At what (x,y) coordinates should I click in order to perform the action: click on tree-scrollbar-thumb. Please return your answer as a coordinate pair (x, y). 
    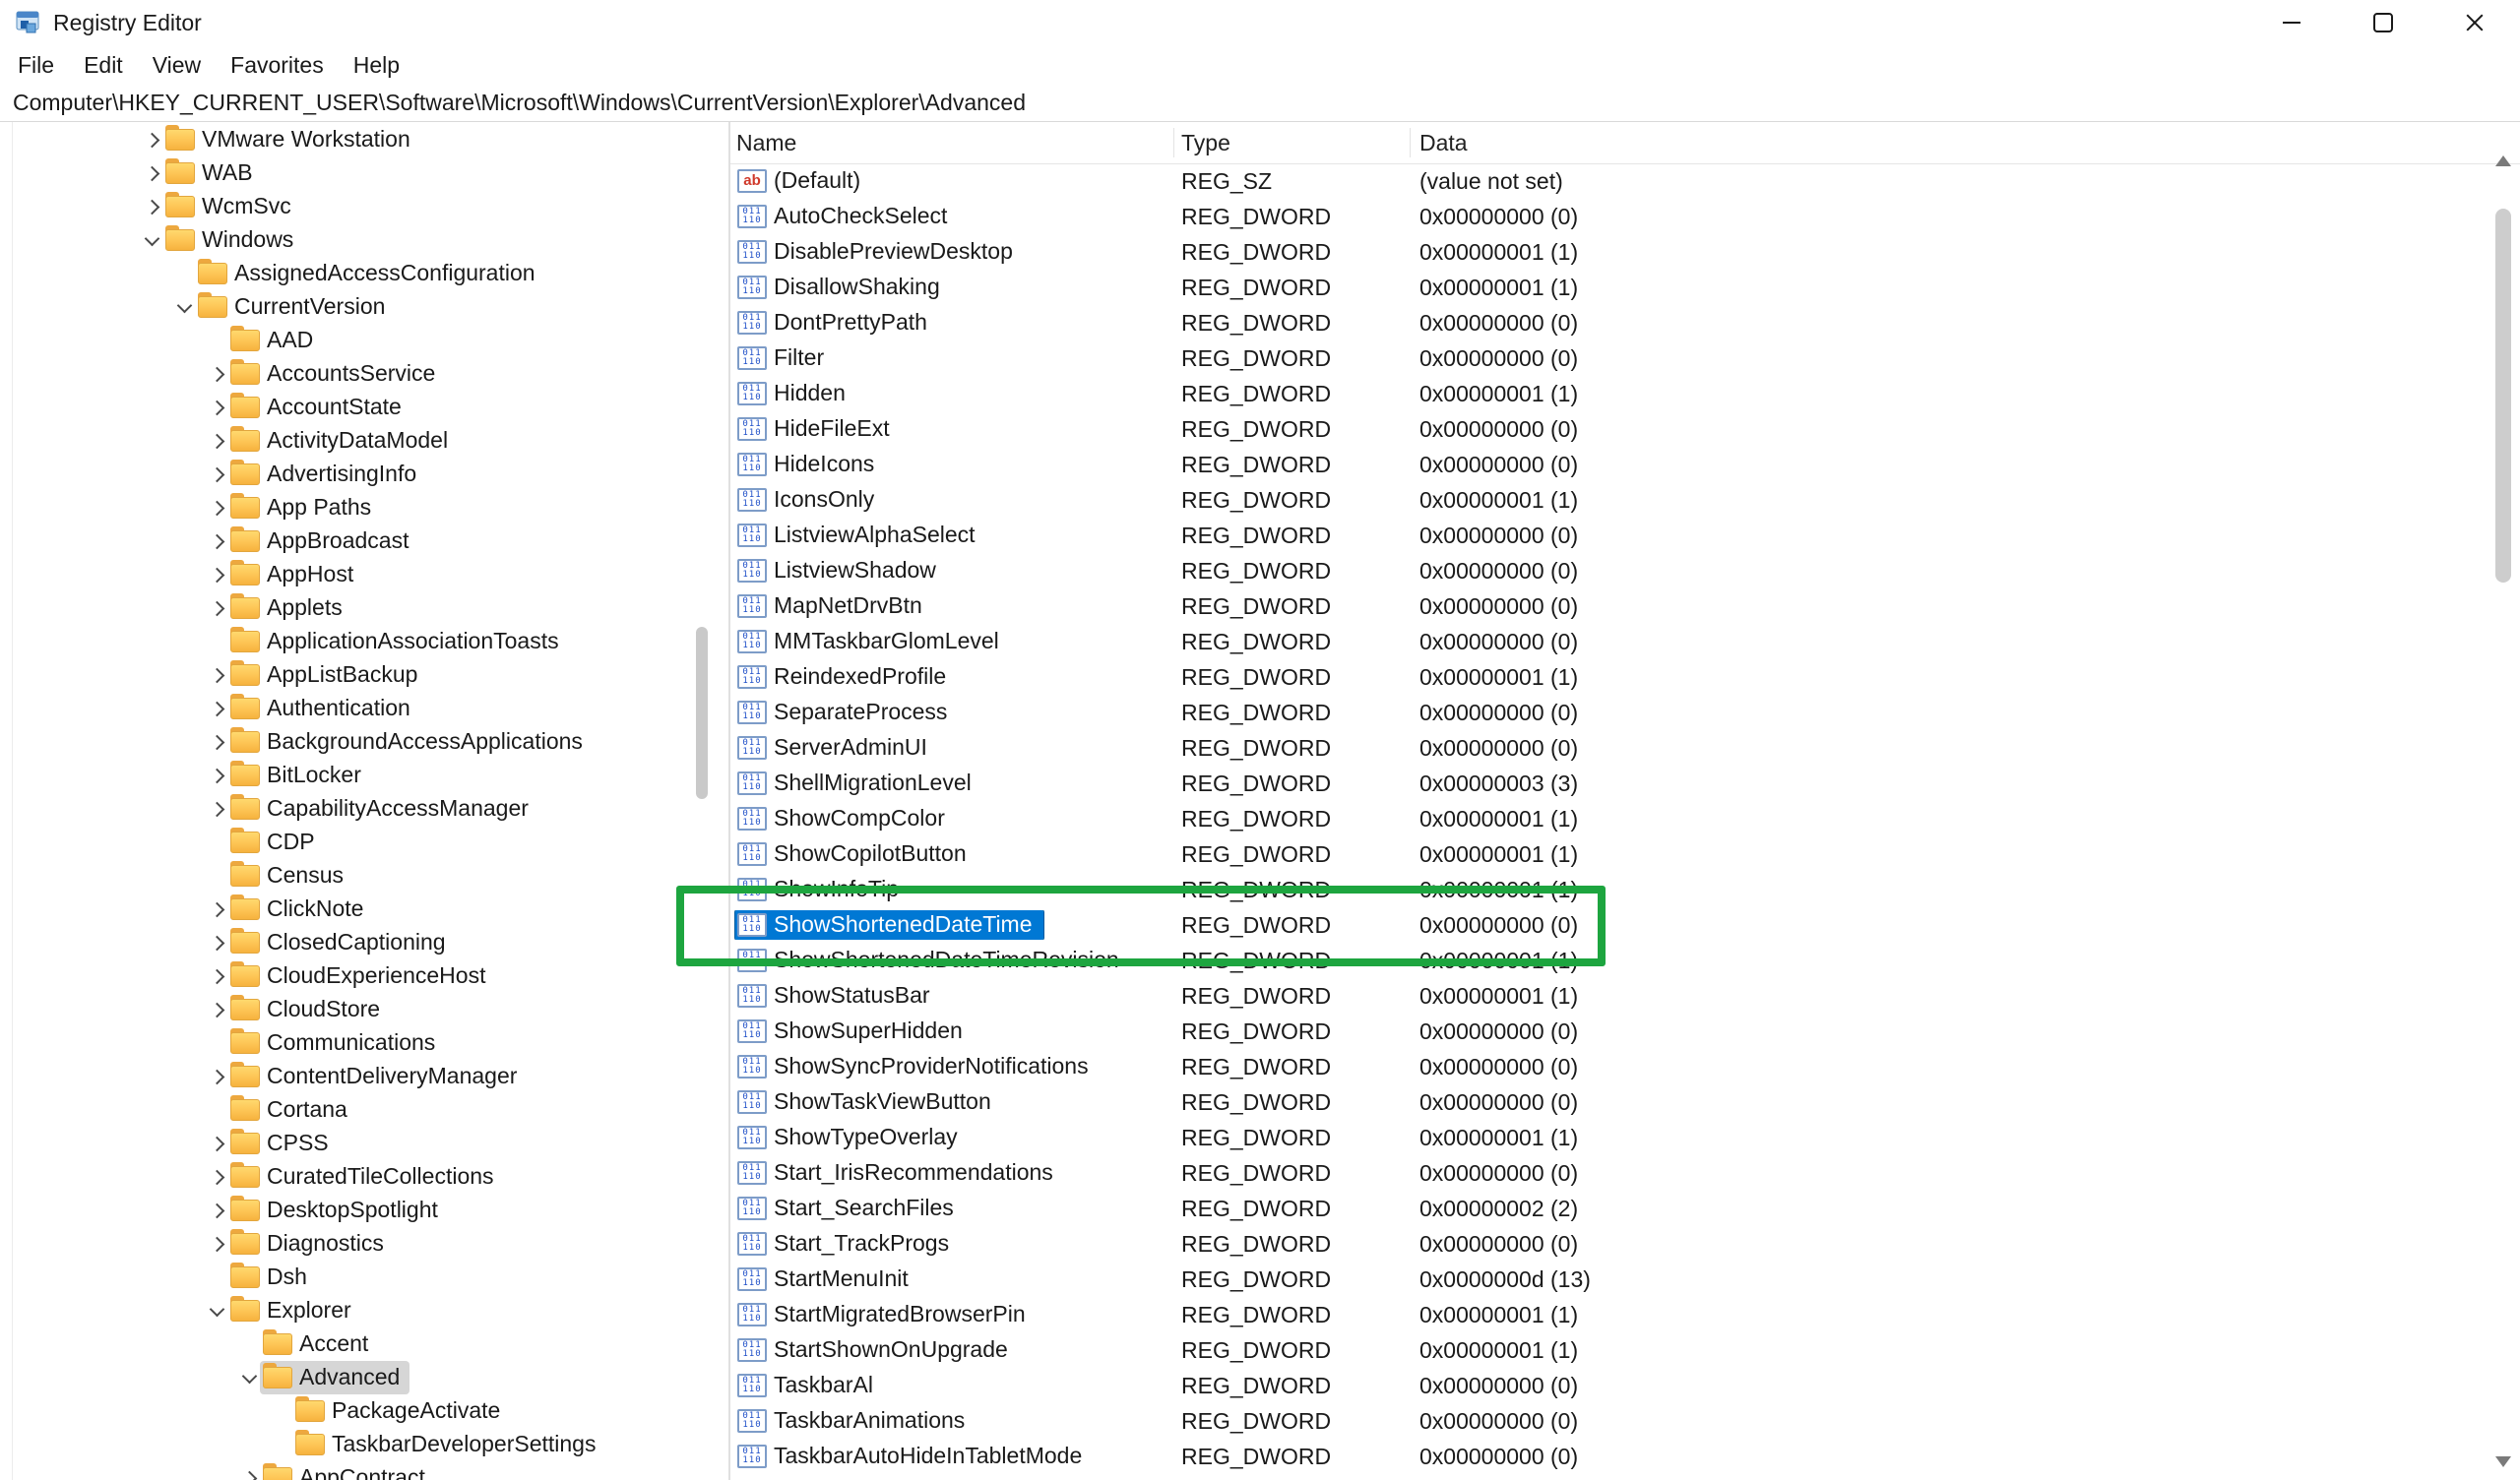
    Looking at the image, I should click on (702, 713).